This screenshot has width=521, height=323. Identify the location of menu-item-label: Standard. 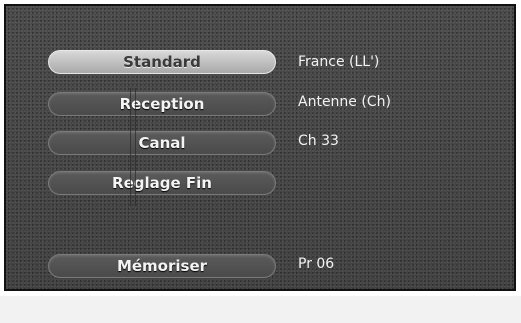
(162, 62).